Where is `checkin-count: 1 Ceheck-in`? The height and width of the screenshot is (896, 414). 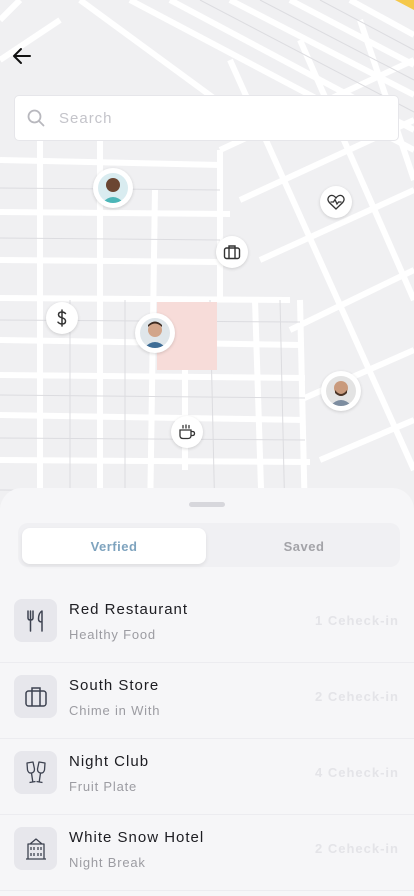 checkin-count: 1 Ceheck-in is located at coordinates (357, 620).